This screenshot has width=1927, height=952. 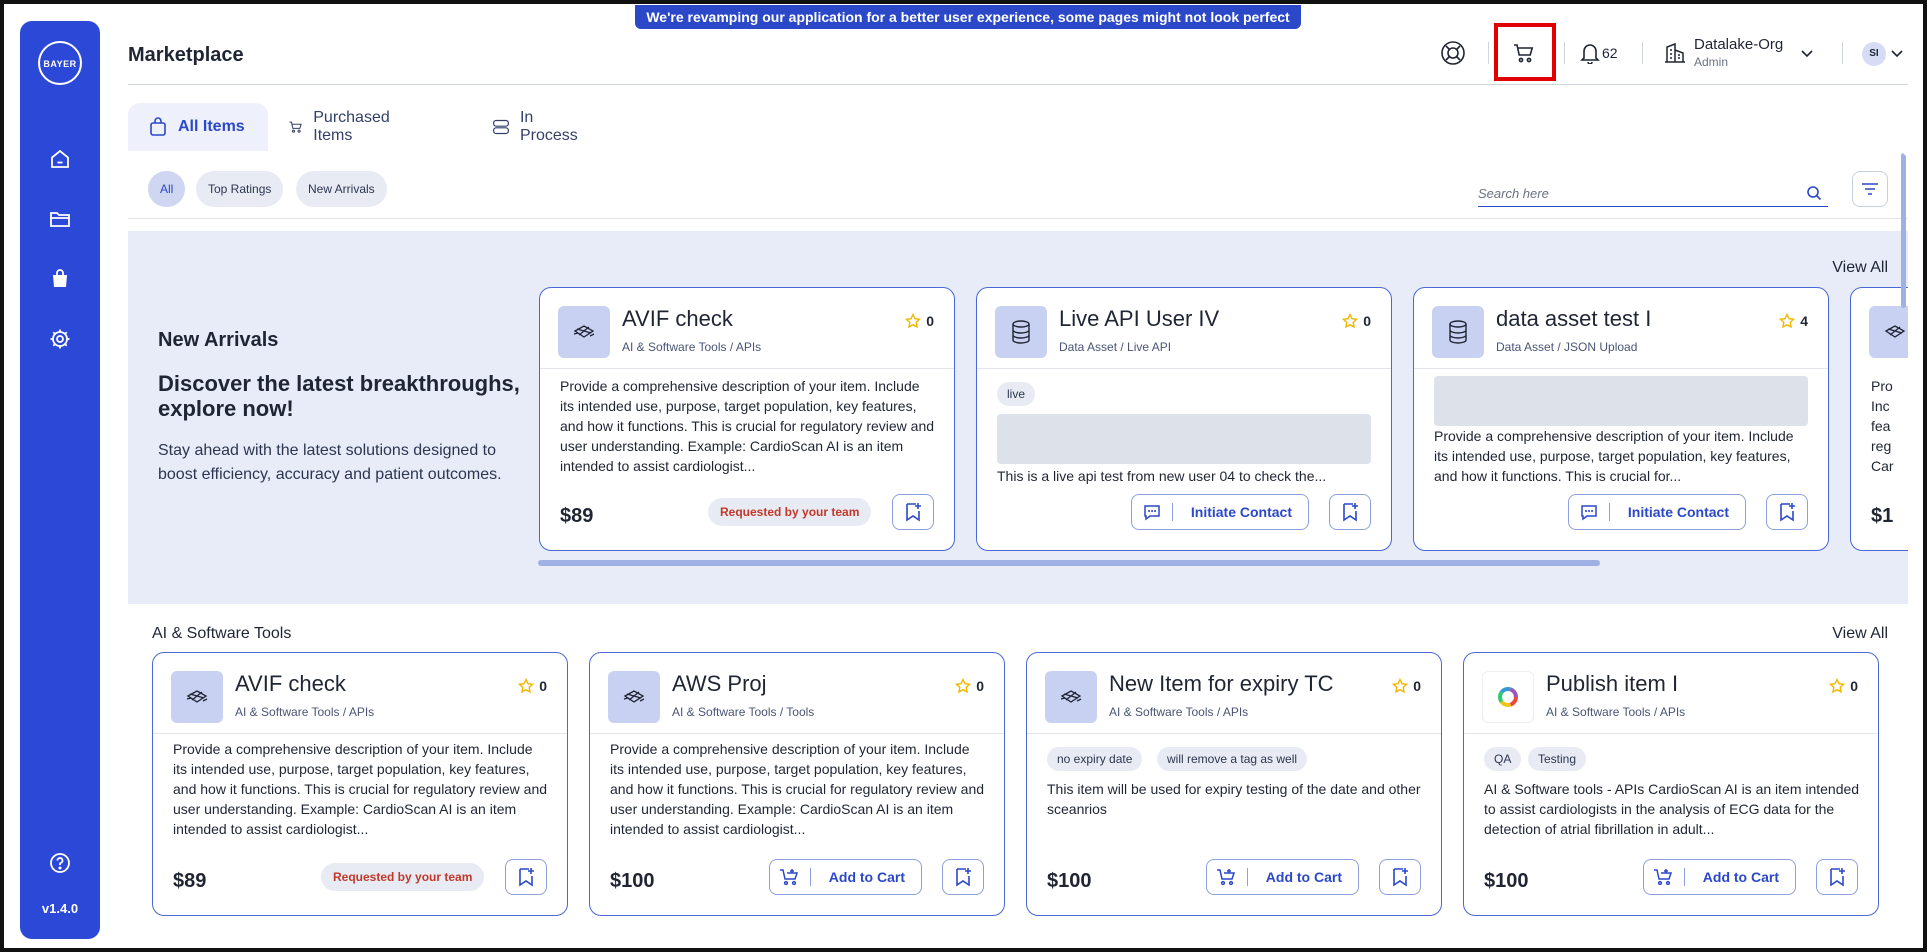 I want to click on search-input, so click(x=1638, y=193).